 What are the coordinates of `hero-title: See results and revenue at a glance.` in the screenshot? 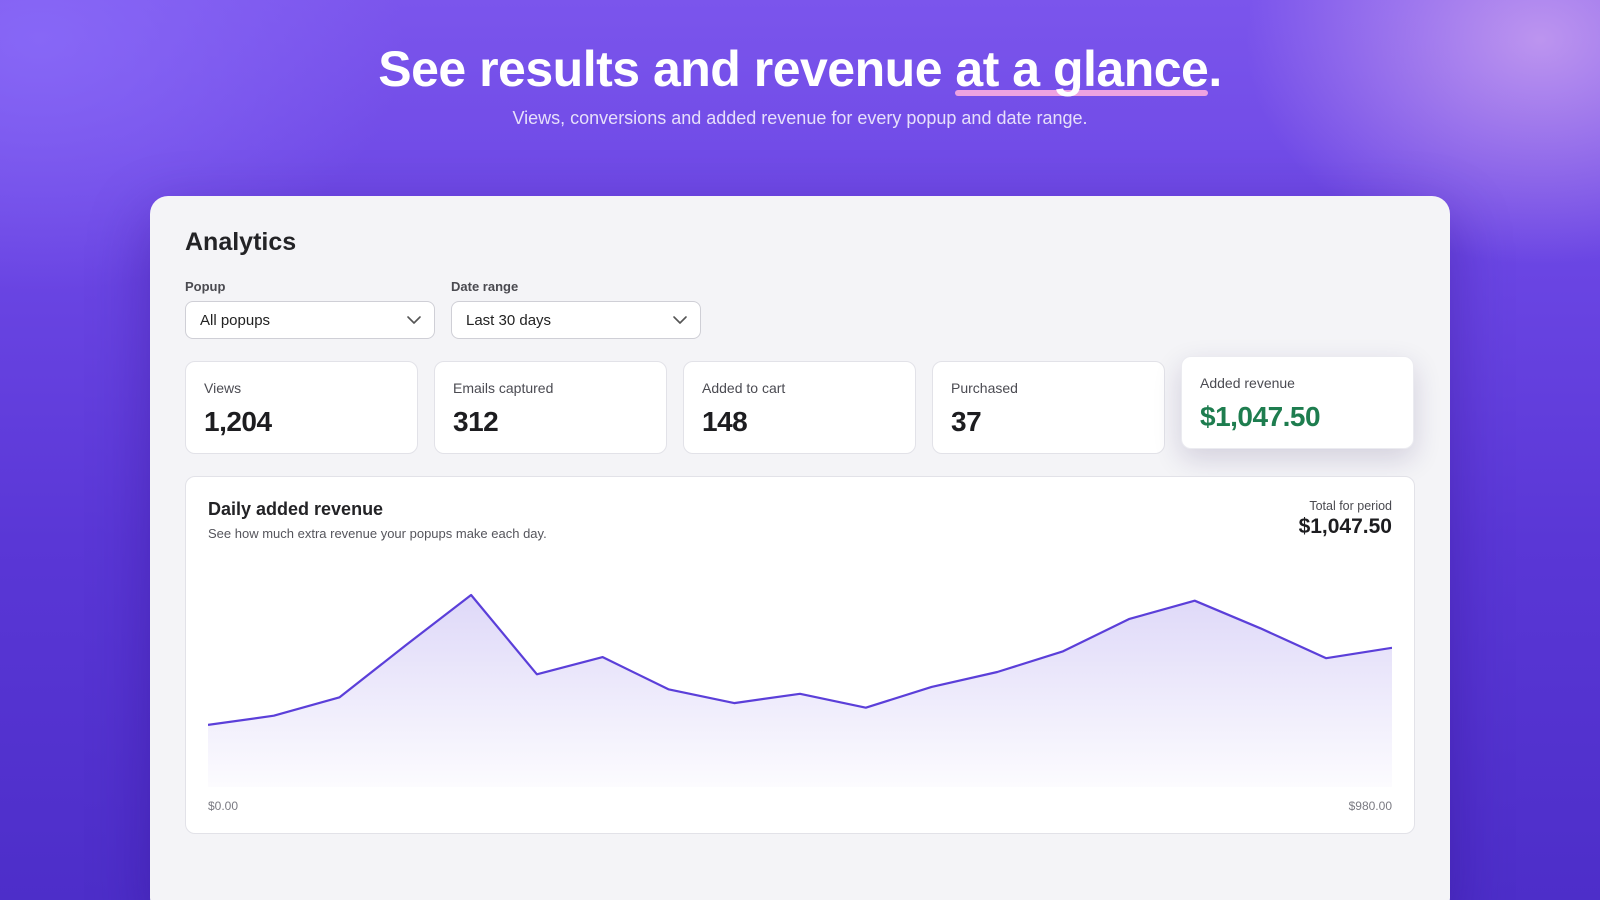 It's located at (800, 69).